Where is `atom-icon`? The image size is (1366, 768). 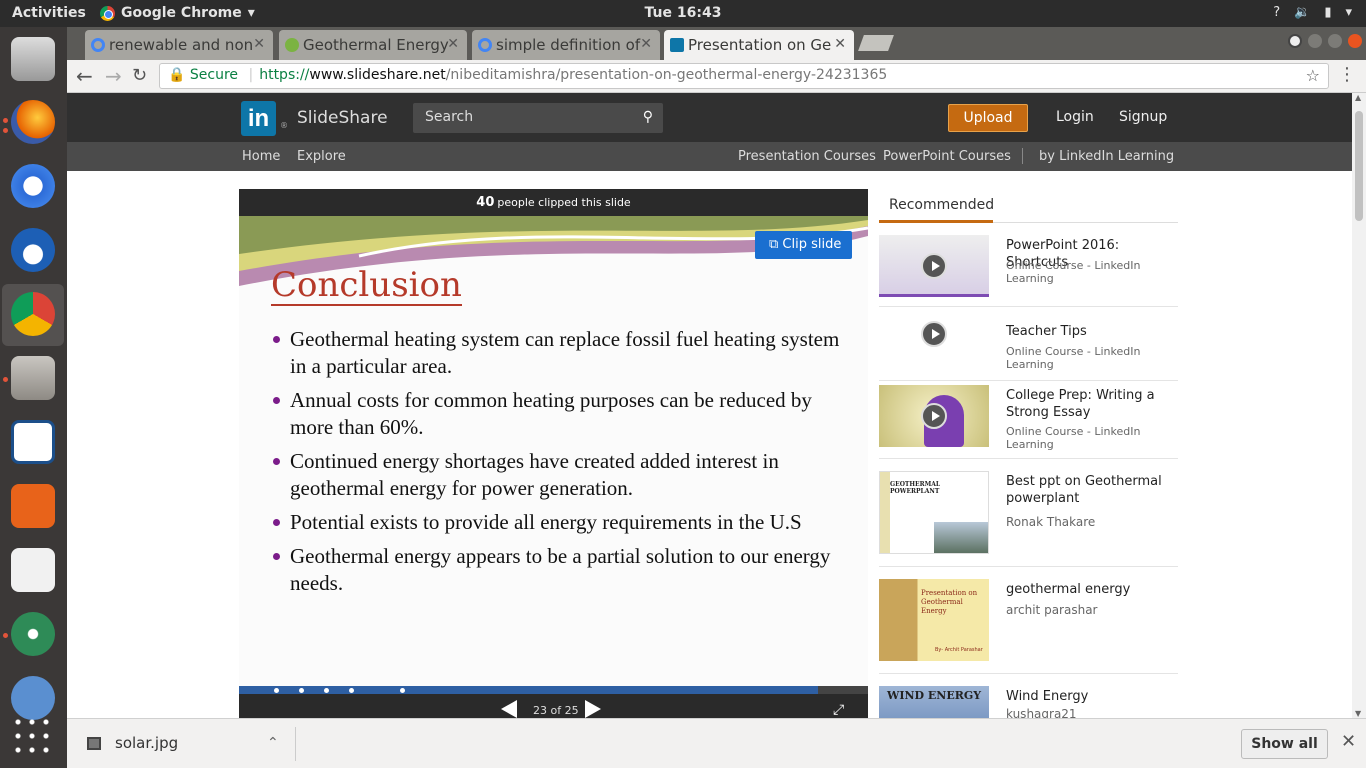
atom-icon is located at coordinates (33, 634).